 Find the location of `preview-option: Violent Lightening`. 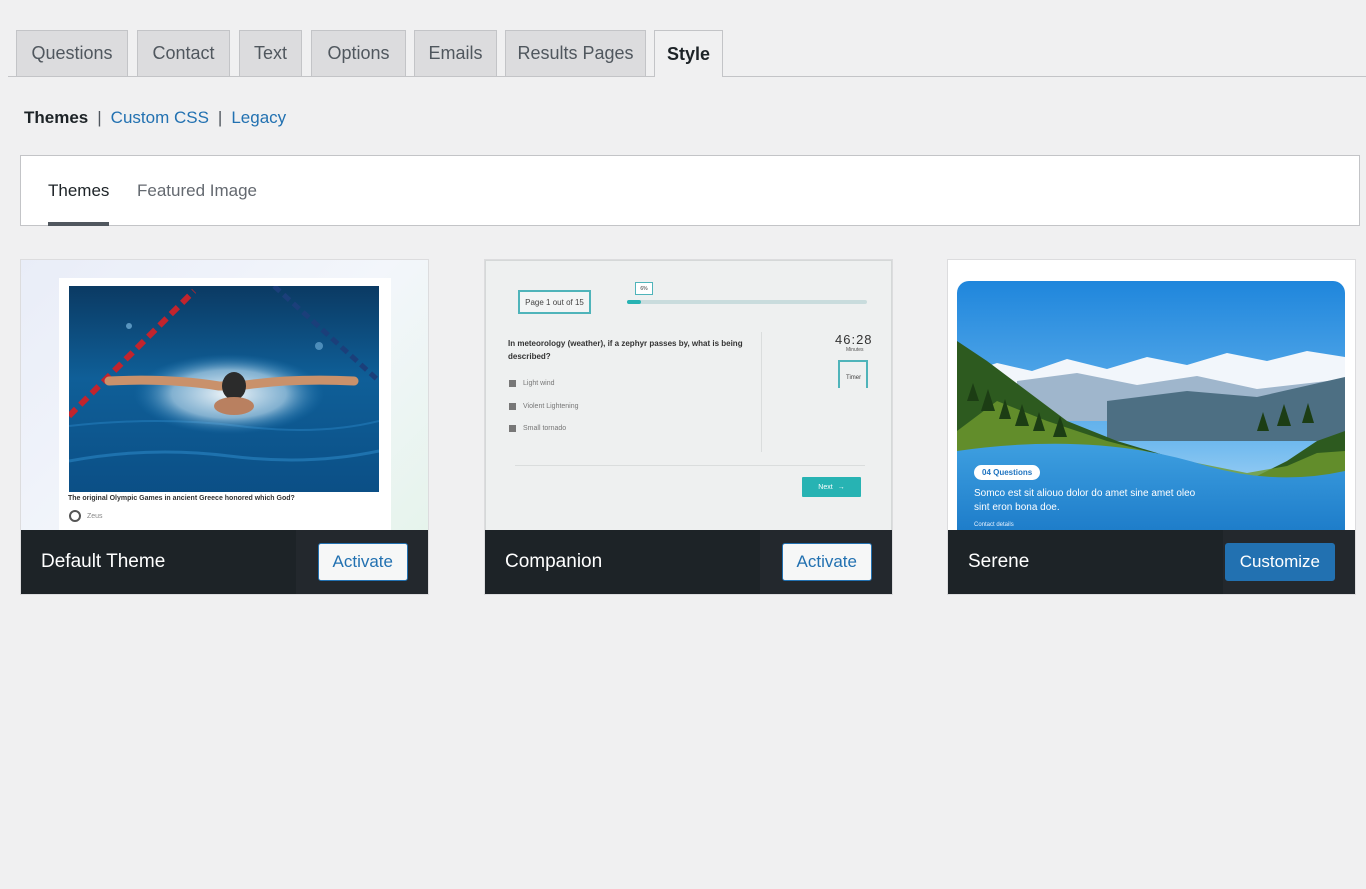

preview-option: Violent Lightening is located at coordinates (544, 406).